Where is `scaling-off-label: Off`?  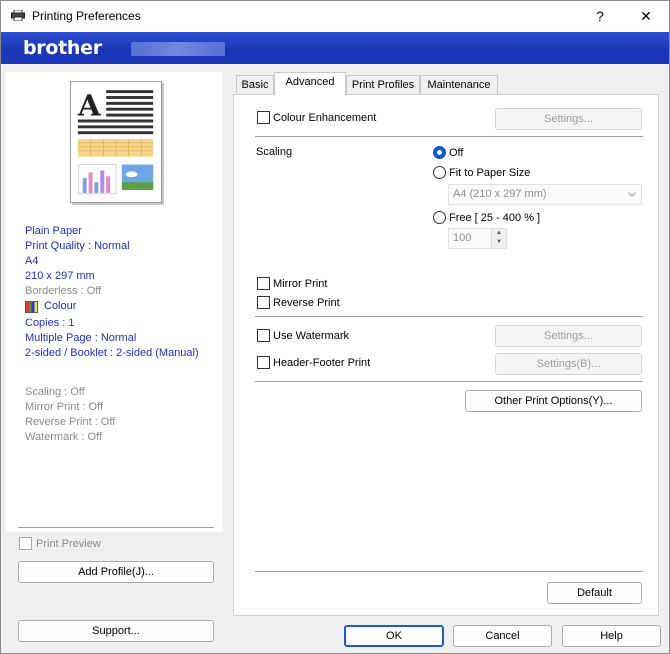
scaling-off-label: Off is located at coordinates (456, 152).